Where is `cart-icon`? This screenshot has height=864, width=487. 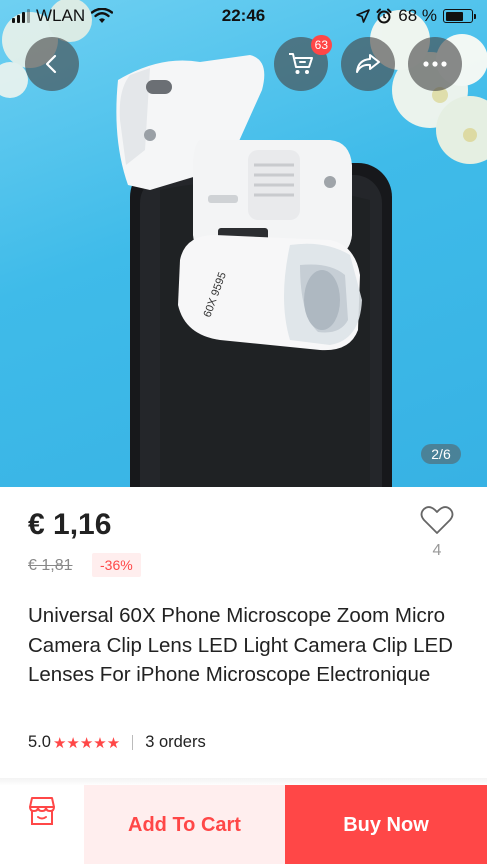 cart-icon is located at coordinates (301, 63).